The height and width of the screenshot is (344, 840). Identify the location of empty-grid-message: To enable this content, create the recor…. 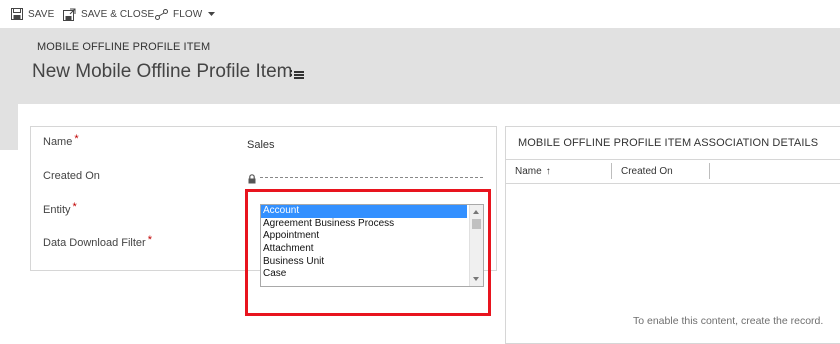
(728, 321).